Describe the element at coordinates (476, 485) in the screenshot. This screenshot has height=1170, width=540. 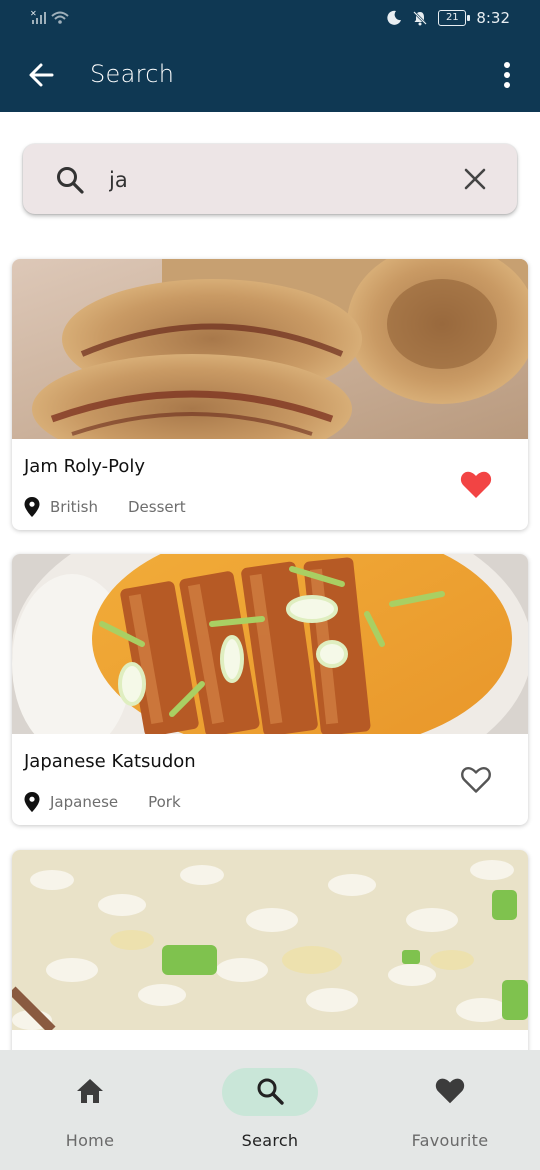
I see `heart-filled-icon` at that location.